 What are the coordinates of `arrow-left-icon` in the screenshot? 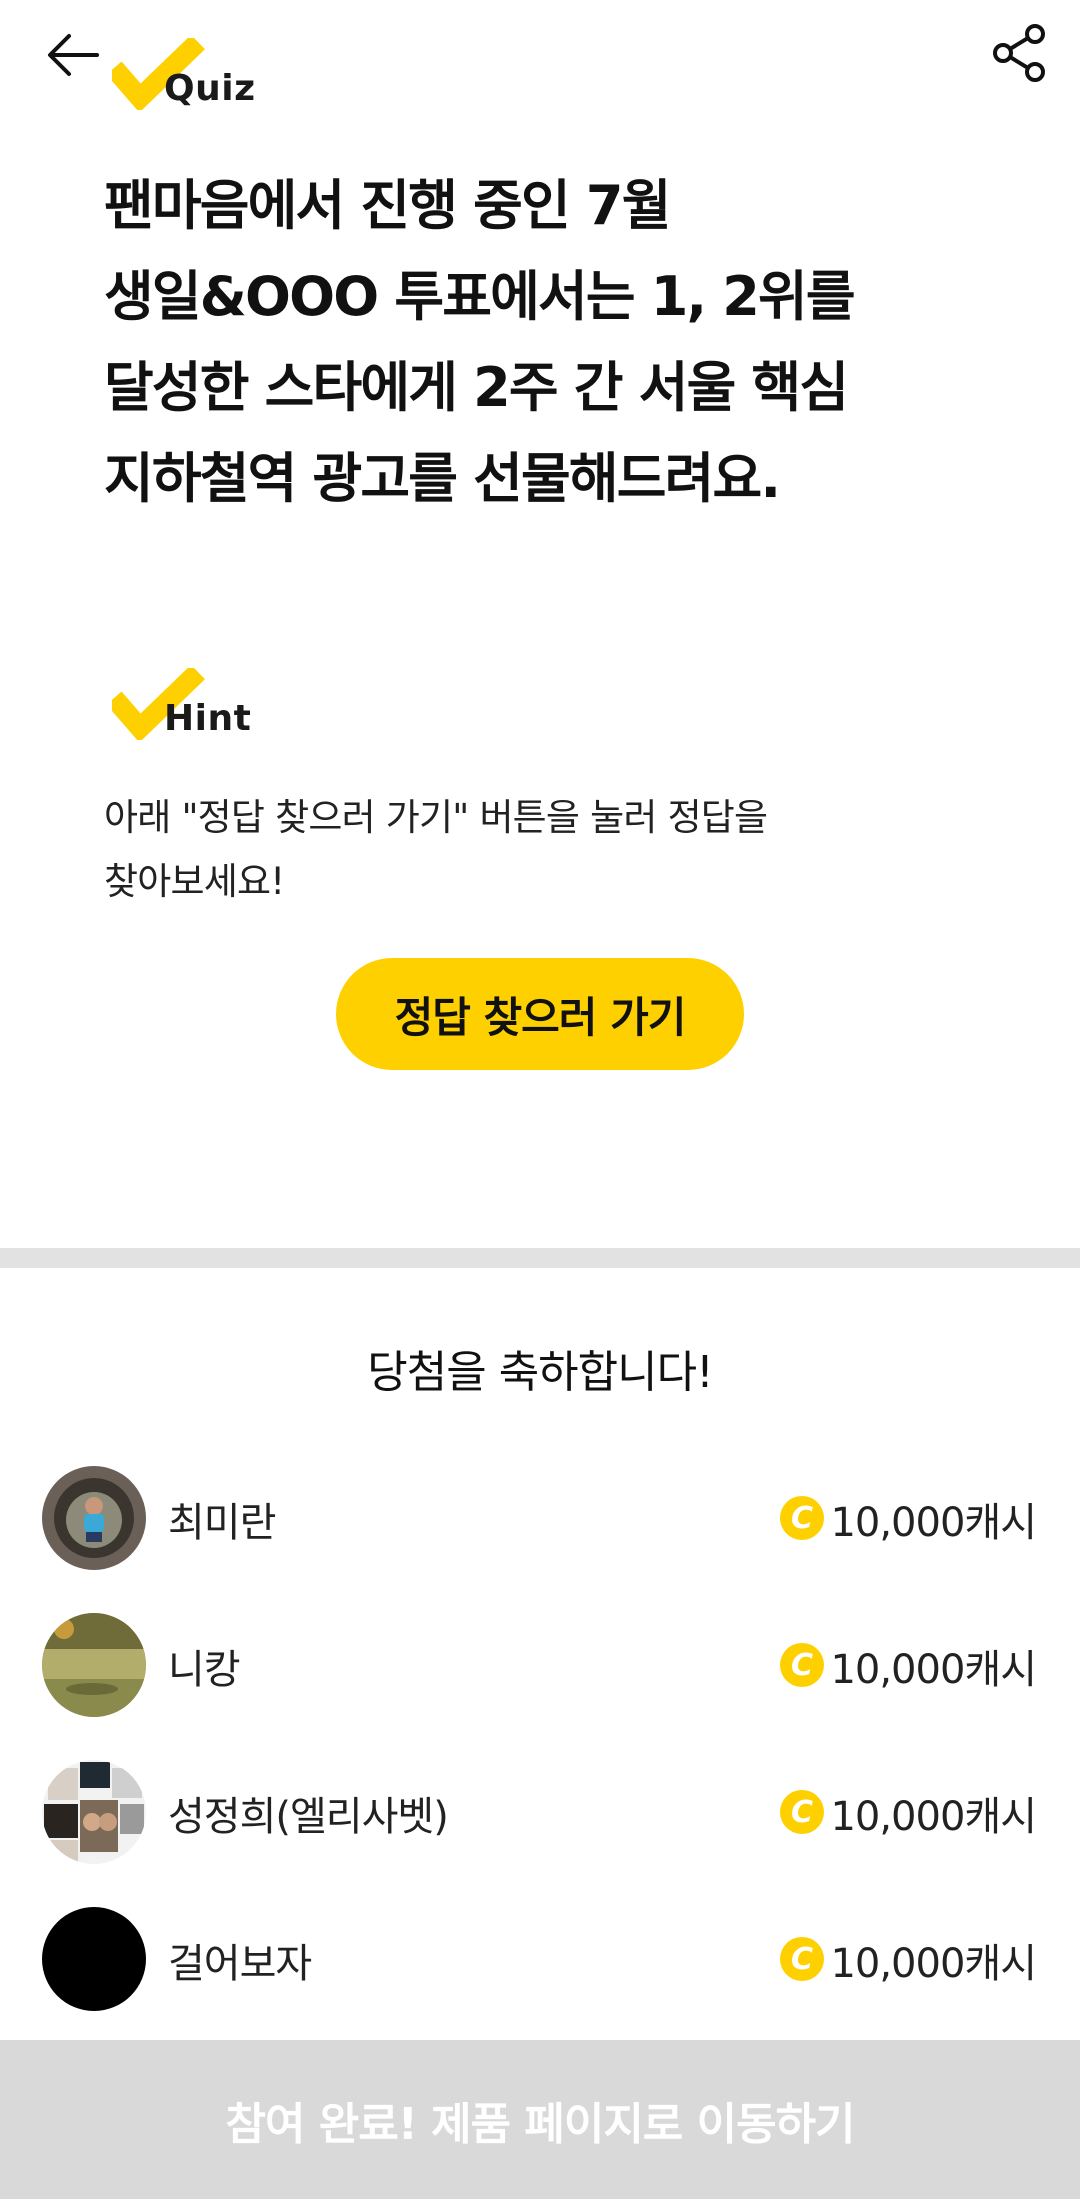 It's located at (73, 55).